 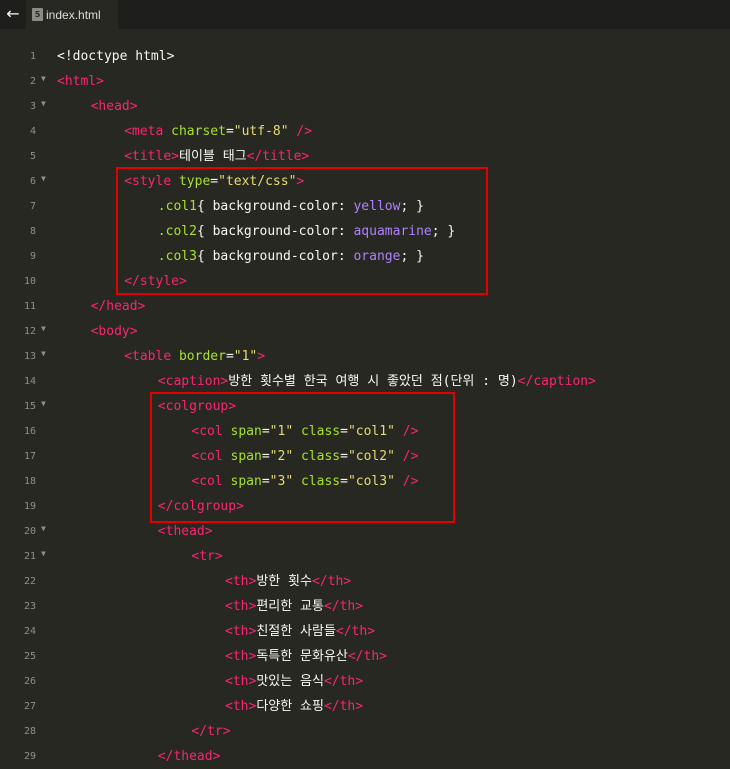 I want to click on code-text: <thead>, so click(x=185, y=531).